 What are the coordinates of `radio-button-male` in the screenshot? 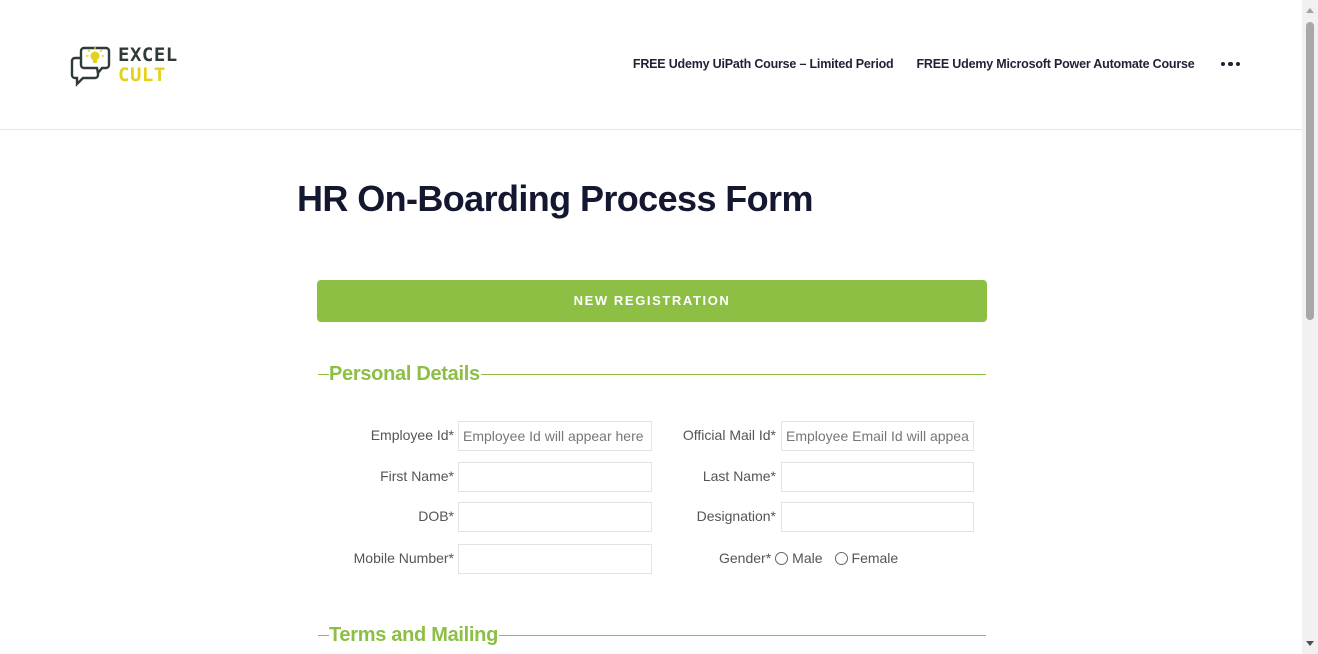 It's located at (782, 558).